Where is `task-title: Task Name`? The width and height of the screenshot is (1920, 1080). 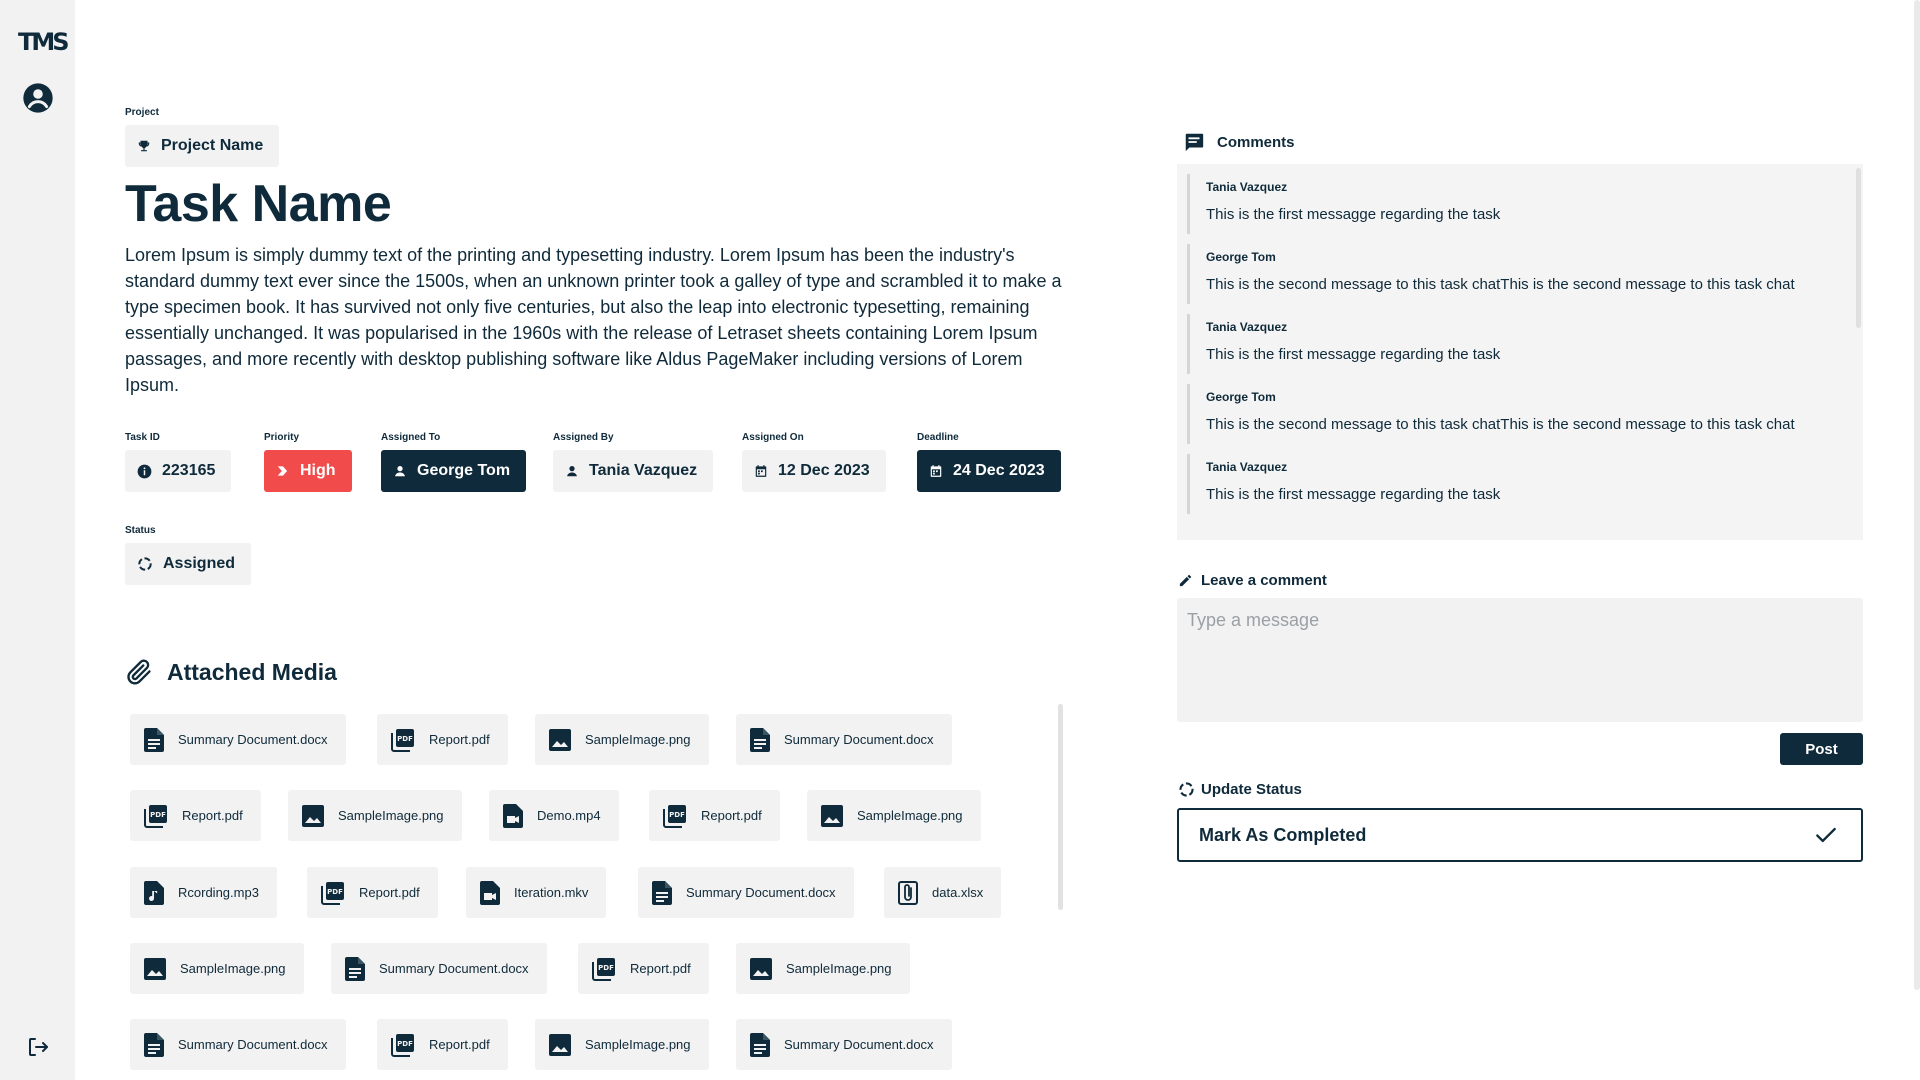
task-title: Task Name is located at coordinates (258, 204).